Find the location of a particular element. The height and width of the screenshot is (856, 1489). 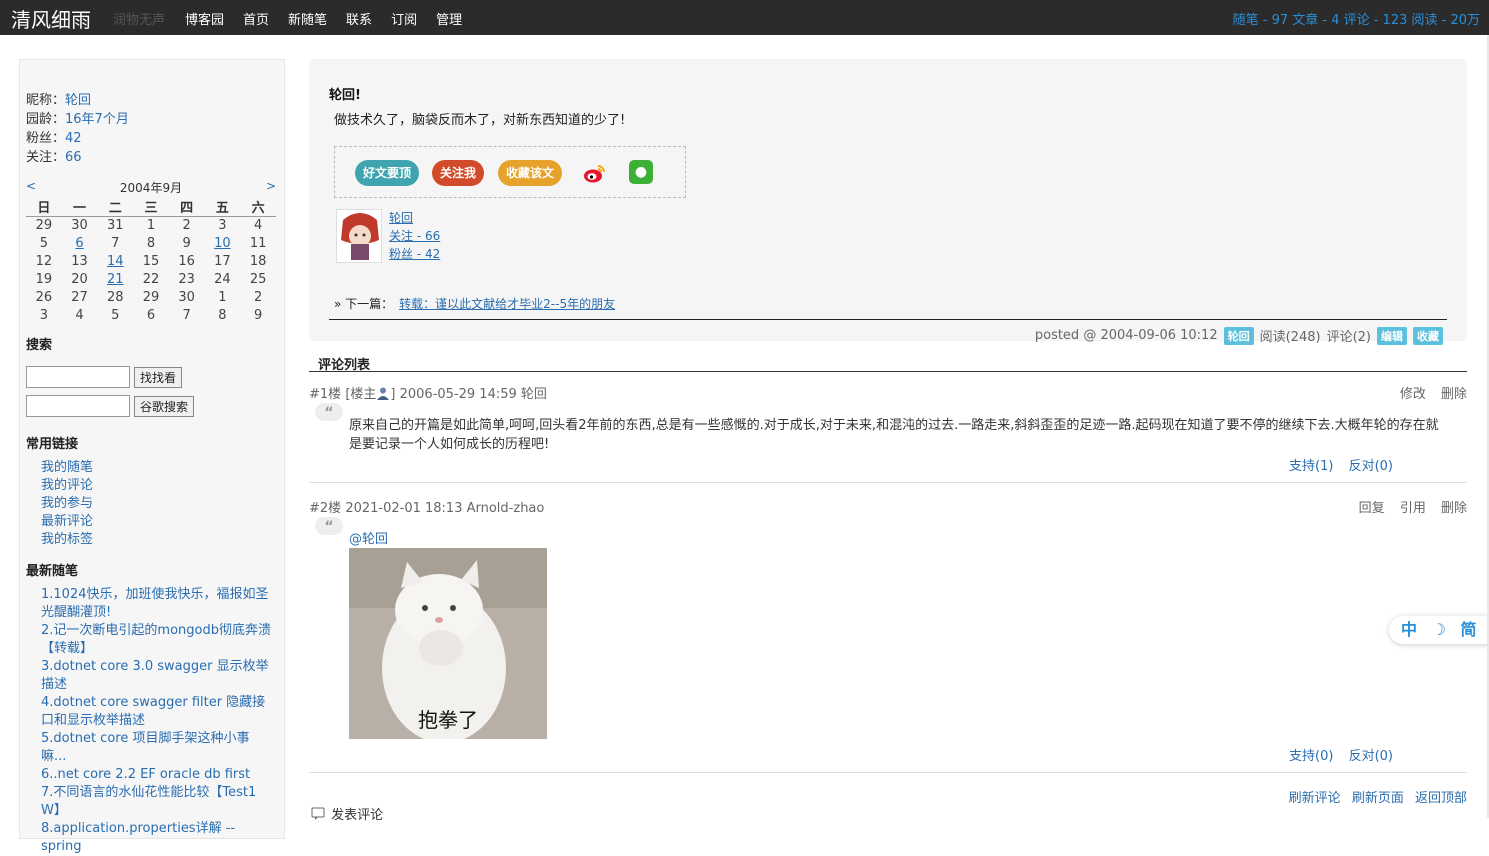

recent-post-item: 6..net core 2.2 EF oracle db first is located at coordinates (156, 775).